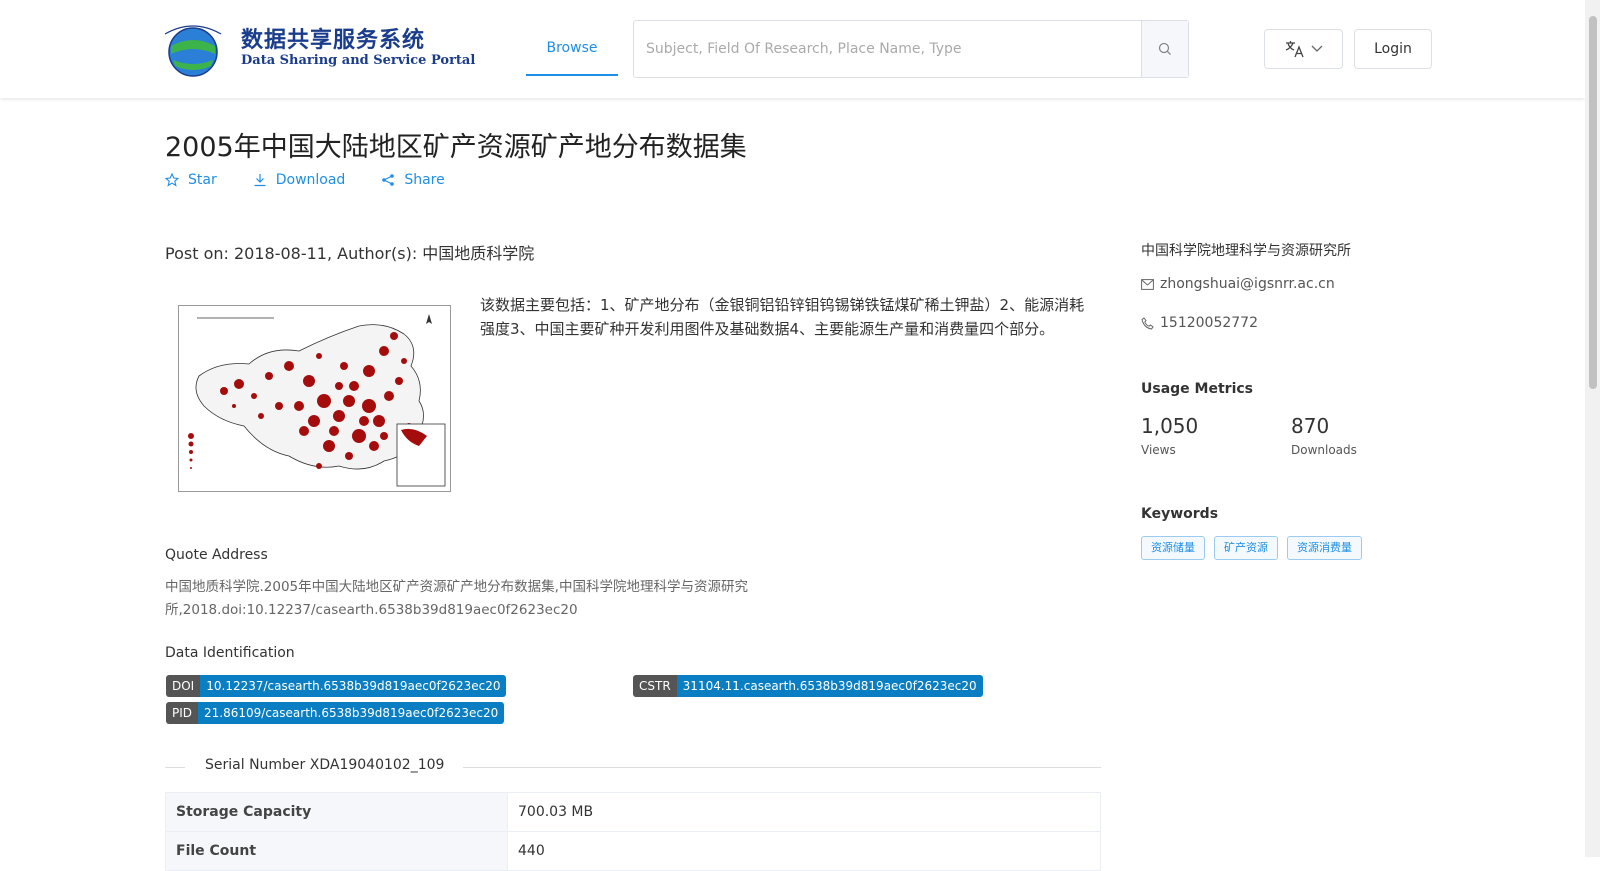 The width and height of the screenshot is (1600, 871). Describe the element at coordinates (1180, 514) in the screenshot. I see `keywords-title: Keywords` at that location.